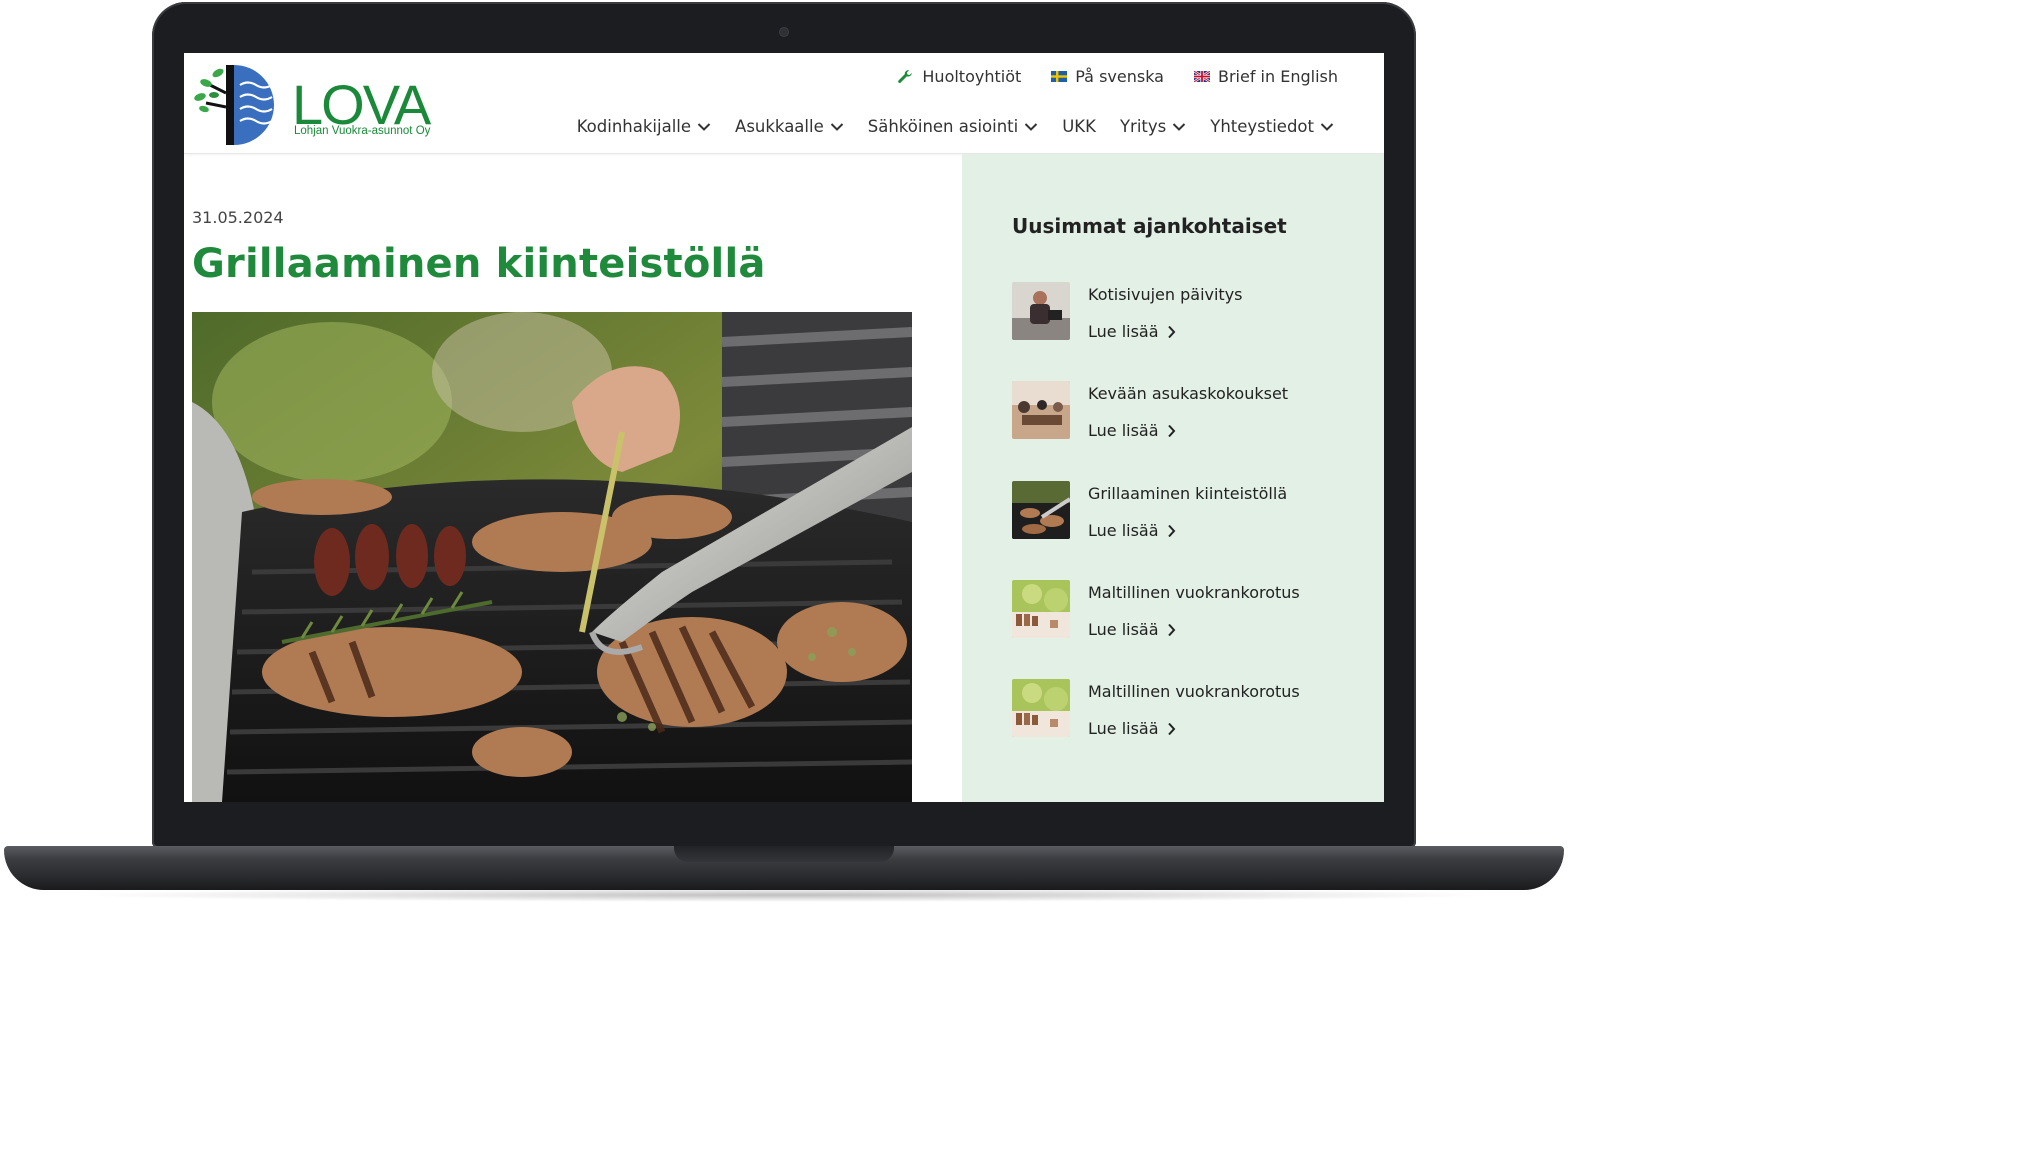 This screenshot has height=1171, width=2019. I want to click on nav-item-yhteystiedot: Yhteystiedot, so click(1272, 126).